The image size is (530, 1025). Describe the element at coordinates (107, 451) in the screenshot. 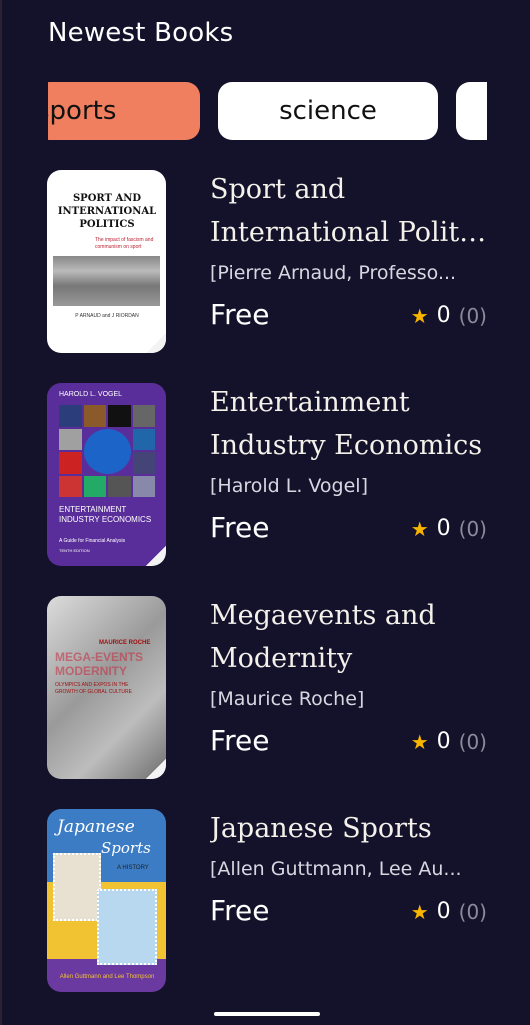

I see `cover-mosaic` at that location.